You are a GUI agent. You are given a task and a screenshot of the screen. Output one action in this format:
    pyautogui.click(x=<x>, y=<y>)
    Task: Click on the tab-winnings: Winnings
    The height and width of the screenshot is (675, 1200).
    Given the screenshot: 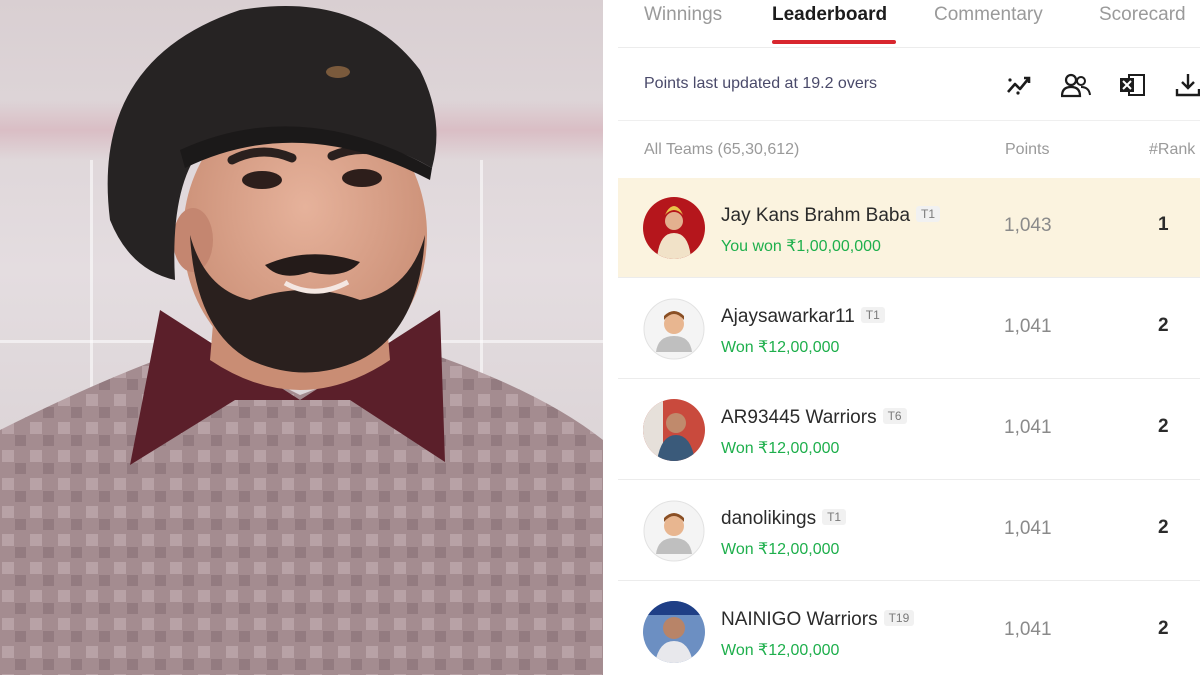 What is the action you would take?
    pyautogui.click(x=683, y=15)
    